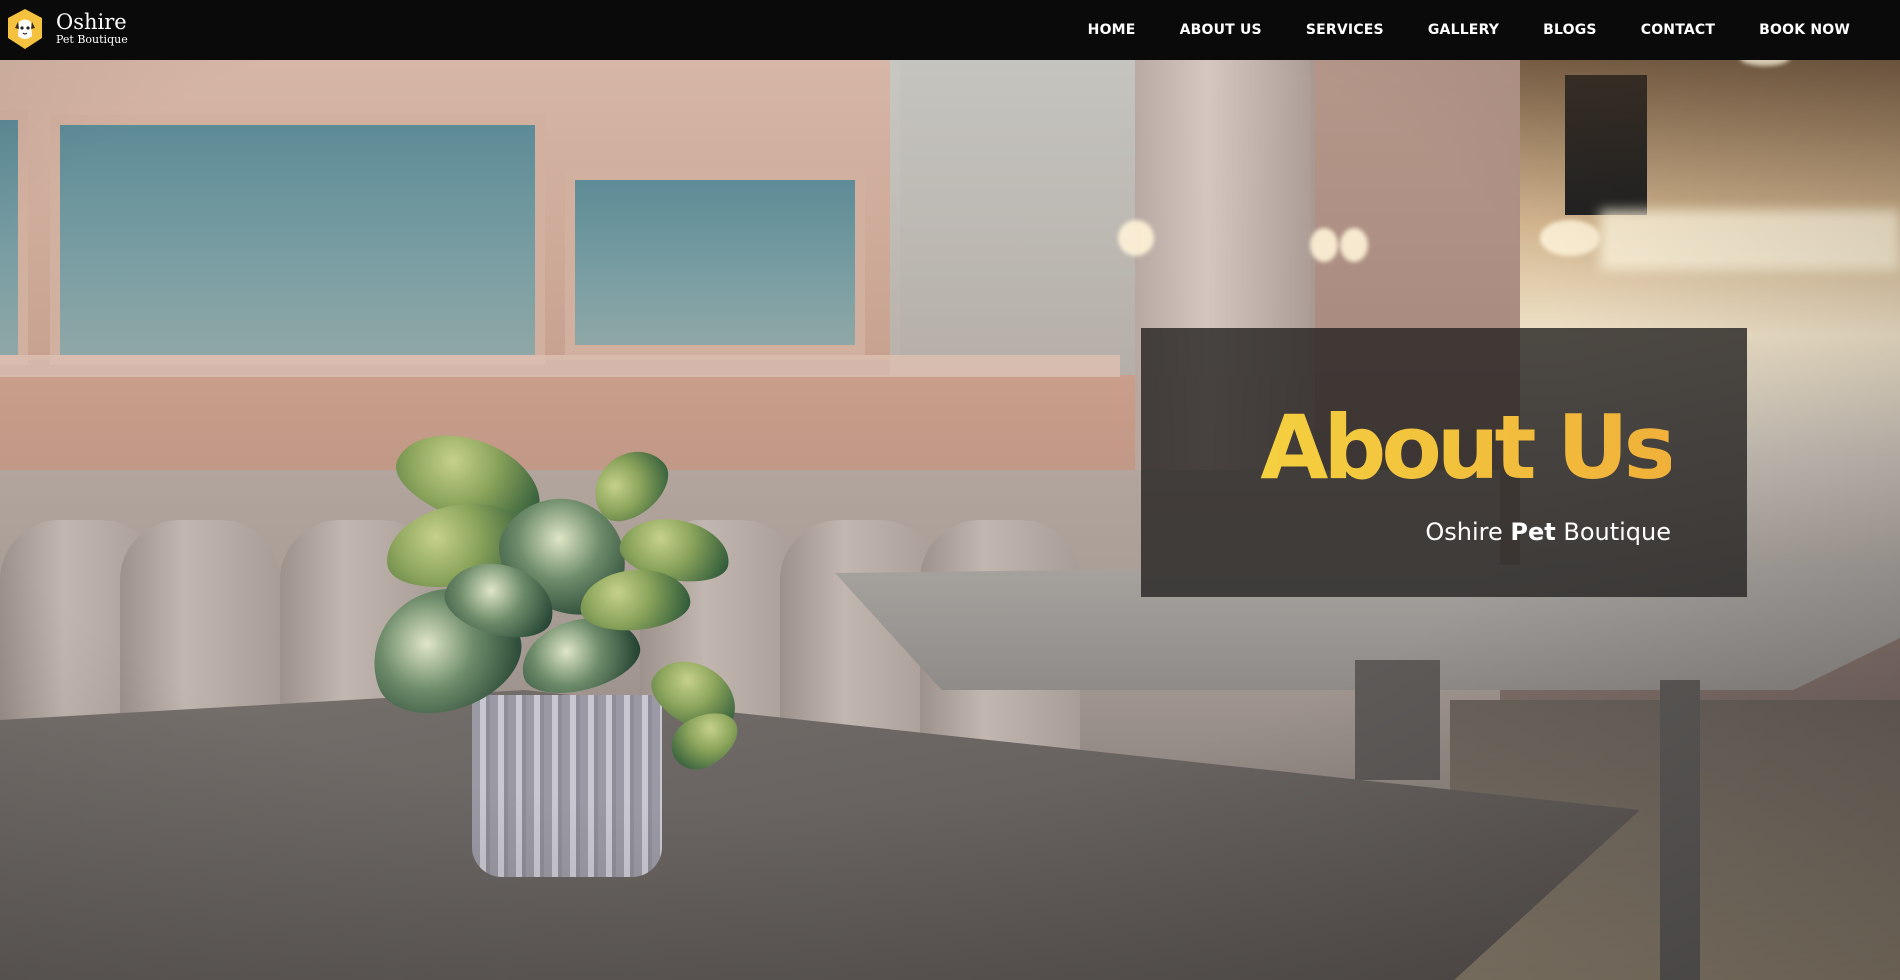 Image resolution: width=1900 pixels, height=980 pixels. Describe the element at coordinates (1463, 30) in the screenshot. I see `nav-gallery: GALLERY` at that location.